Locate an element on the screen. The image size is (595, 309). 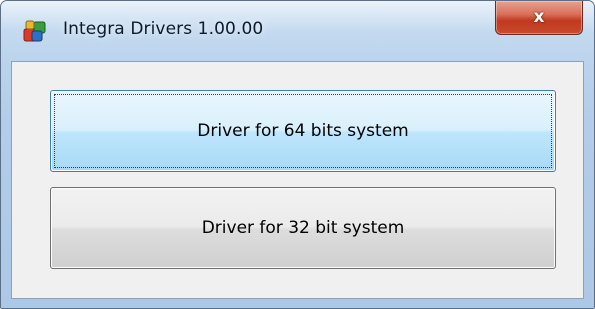
close-button: x is located at coordinates (539, 18).